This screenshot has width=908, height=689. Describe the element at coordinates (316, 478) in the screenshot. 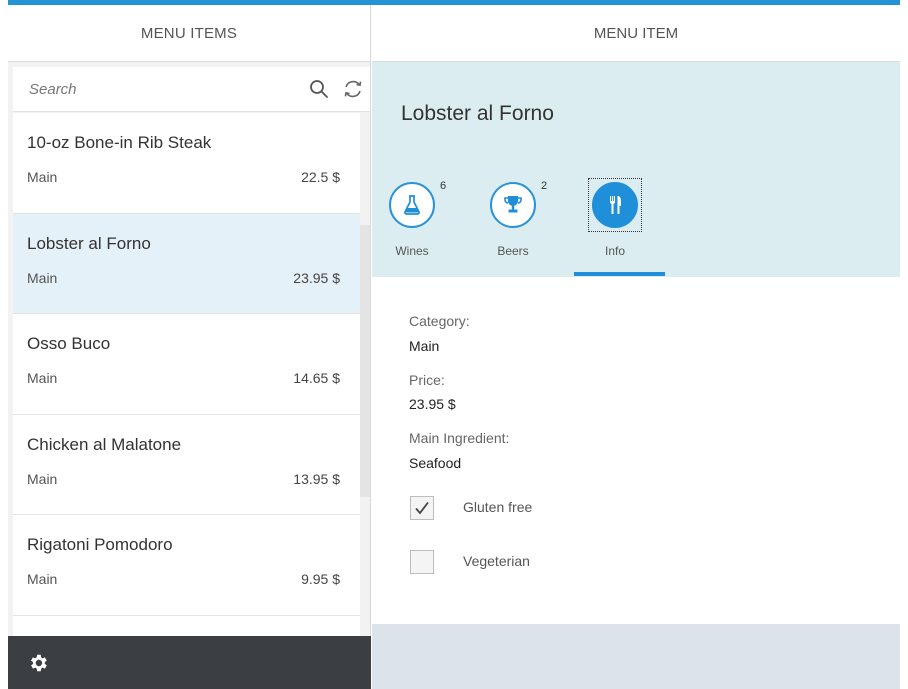

I see `item-price: 13.95 $` at that location.